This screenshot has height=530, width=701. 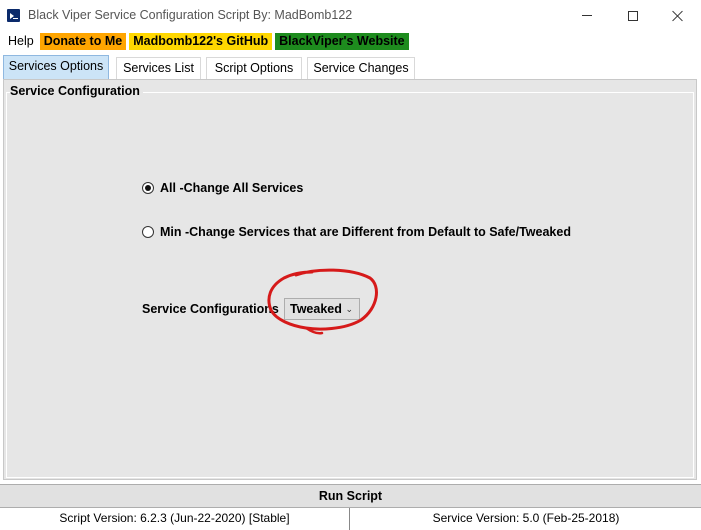 What do you see at coordinates (232, 188) in the screenshot?
I see `radio-all-label: All -Change All Services` at bounding box center [232, 188].